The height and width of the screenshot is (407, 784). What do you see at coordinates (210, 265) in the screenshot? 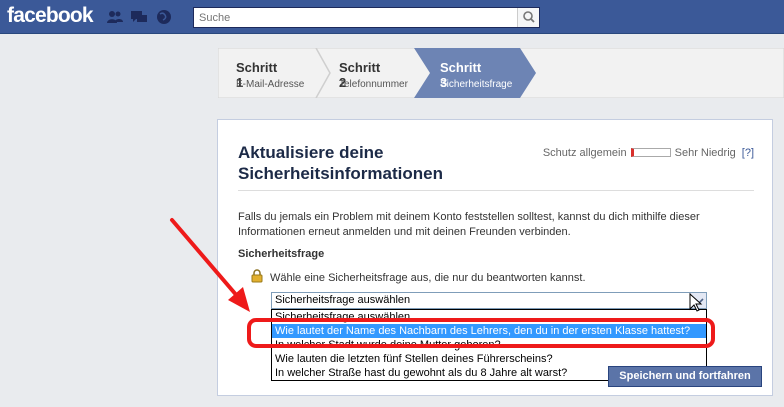
I see `red-arrow-annotation` at bounding box center [210, 265].